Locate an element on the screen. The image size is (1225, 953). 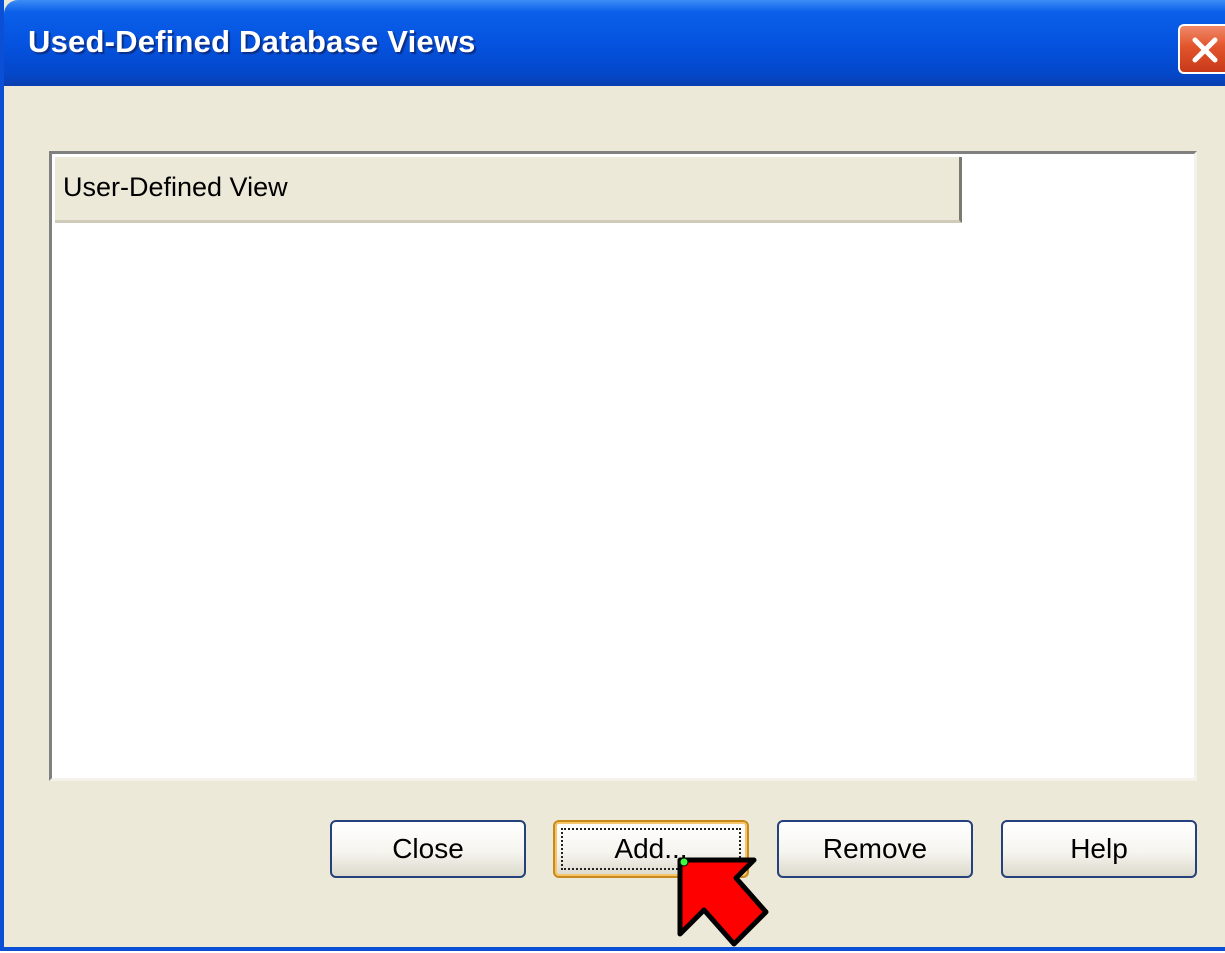
remove-button-label: Remove is located at coordinates (875, 848).